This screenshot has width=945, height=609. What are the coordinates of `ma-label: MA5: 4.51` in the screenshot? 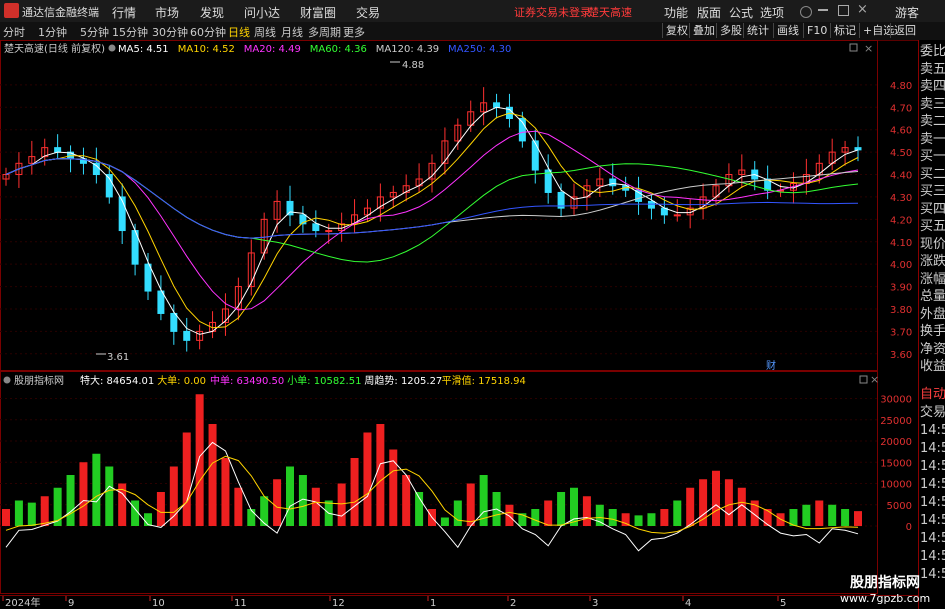 It's located at (143, 49).